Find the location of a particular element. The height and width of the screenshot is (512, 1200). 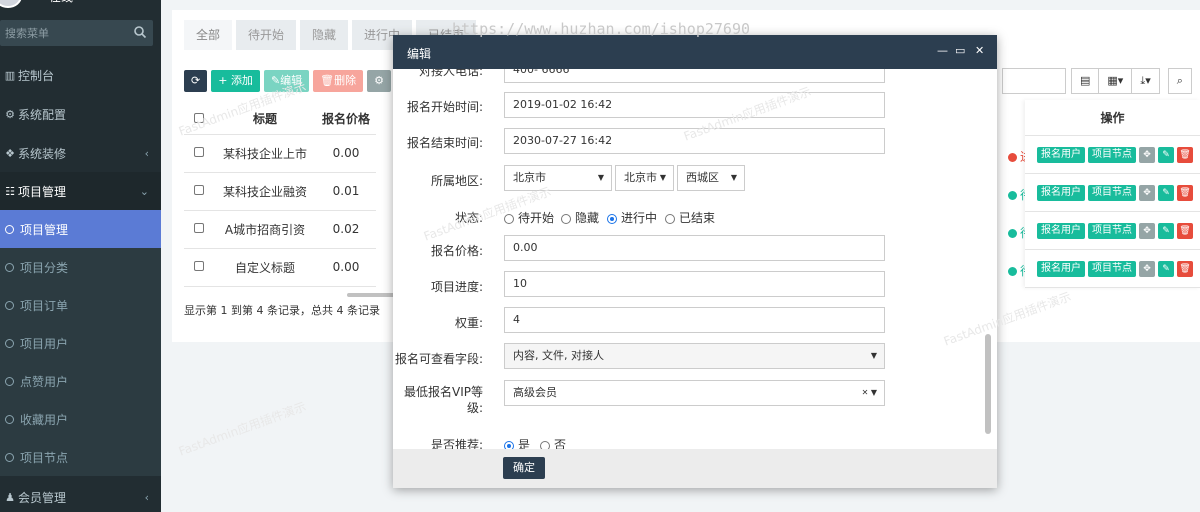

toggle-view-button: ▤ is located at coordinates (1085, 81).